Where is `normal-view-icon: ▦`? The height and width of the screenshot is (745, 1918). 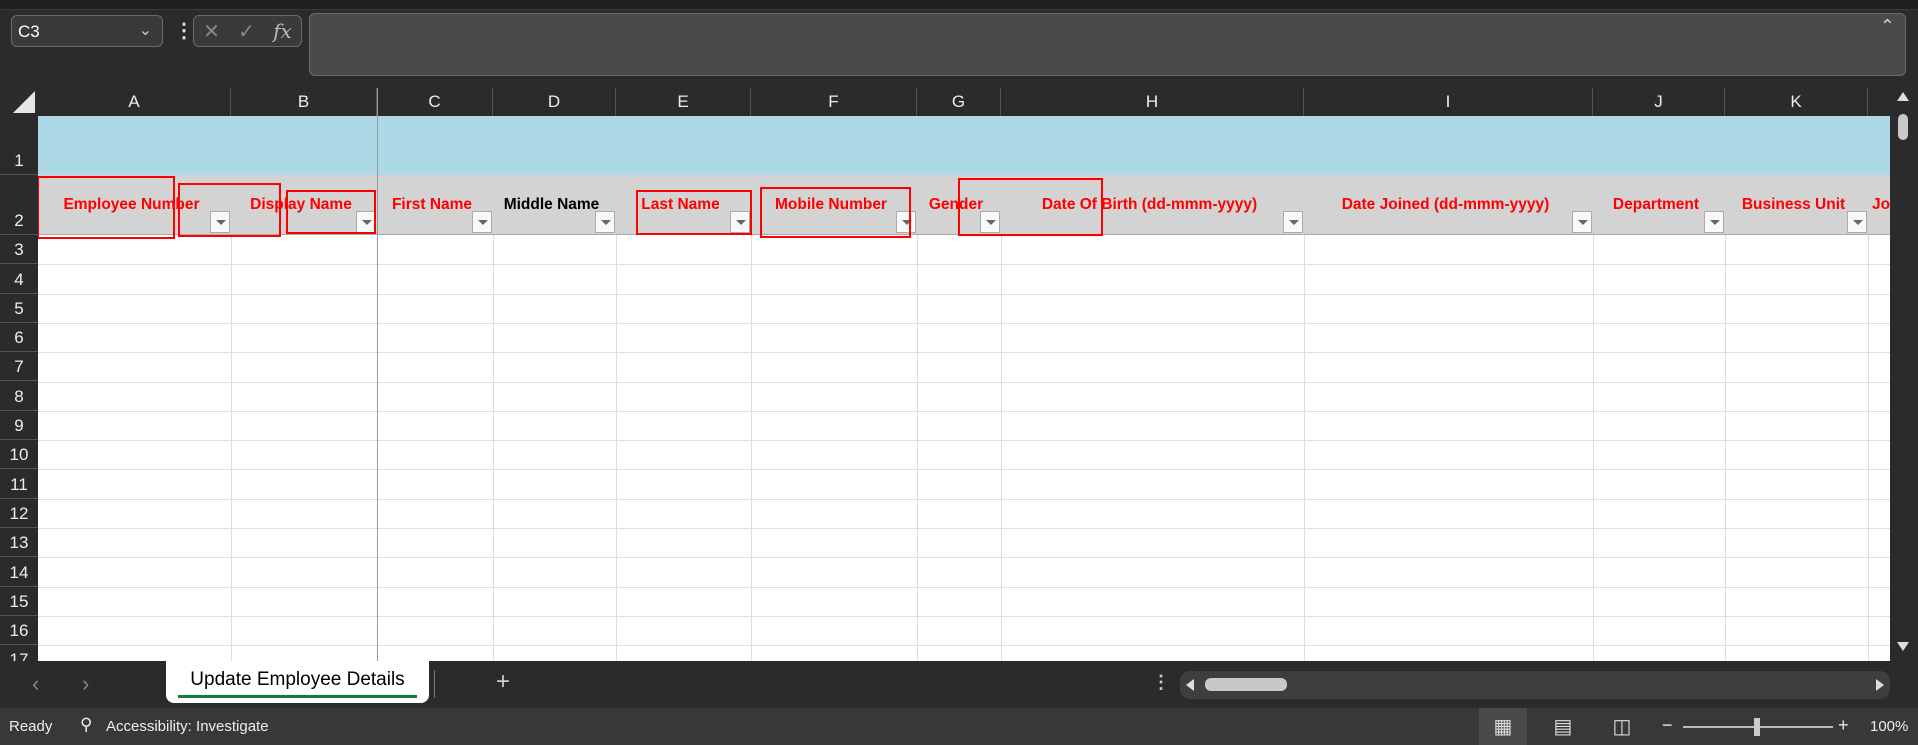 normal-view-icon: ▦ is located at coordinates (1503, 726).